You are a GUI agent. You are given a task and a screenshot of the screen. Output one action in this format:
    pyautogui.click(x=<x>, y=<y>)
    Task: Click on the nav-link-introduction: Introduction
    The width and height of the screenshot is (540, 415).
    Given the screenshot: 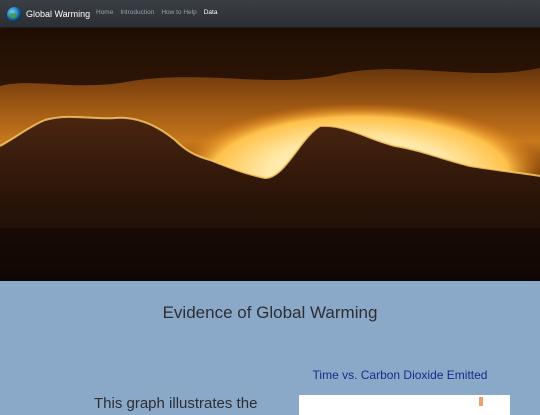 What is the action you would take?
    pyautogui.click(x=137, y=12)
    